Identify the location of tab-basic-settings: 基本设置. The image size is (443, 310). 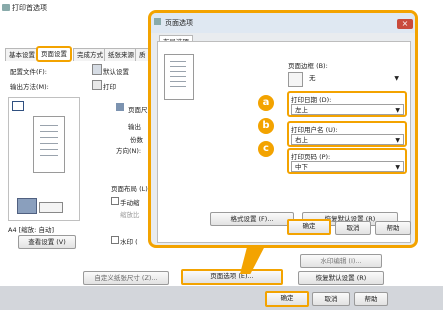
(22, 54).